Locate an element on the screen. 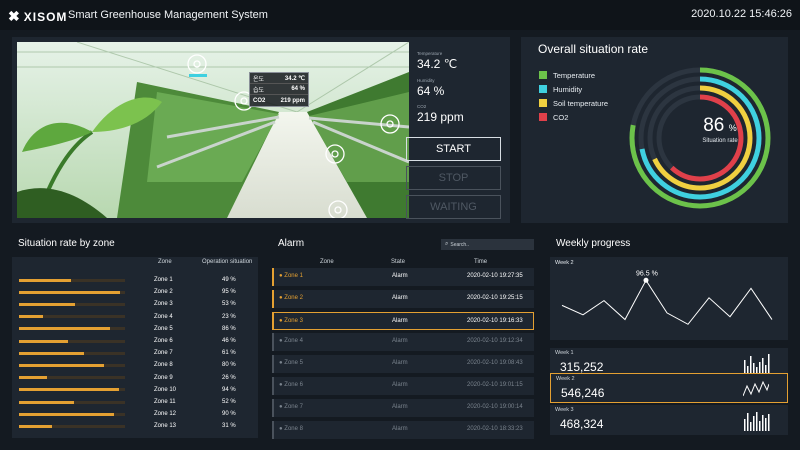 Image resolution: width=800 pixels, height=450 pixels. weekly-section-title: Weekly progress is located at coordinates (593, 243).